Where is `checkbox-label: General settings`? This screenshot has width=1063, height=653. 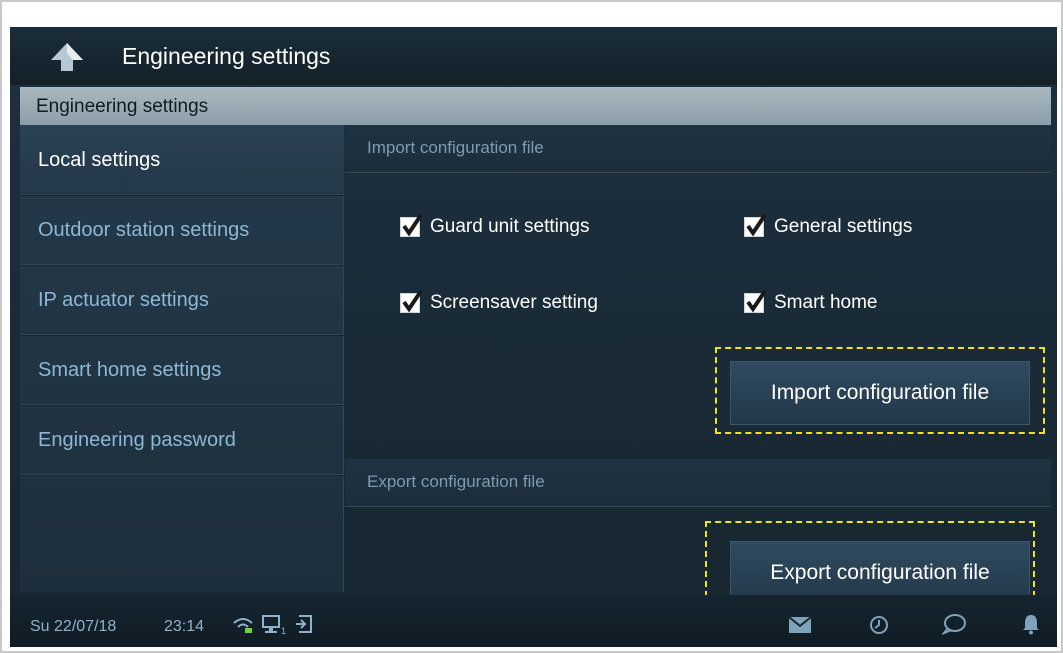 checkbox-label: General settings is located at coordinates (843, 226).